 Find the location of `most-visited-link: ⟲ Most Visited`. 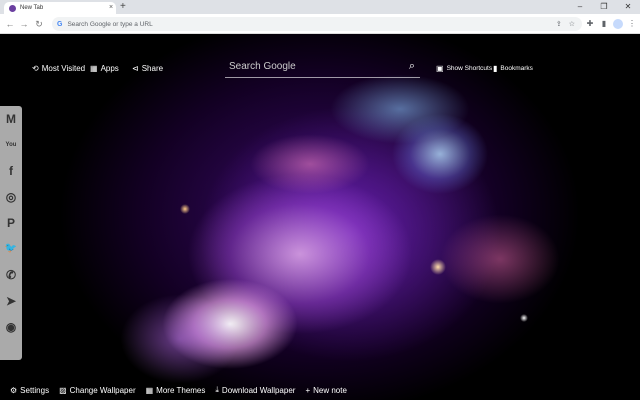

most-visited-link: ⟲ Most Visited is located at coordinates (58, 68).